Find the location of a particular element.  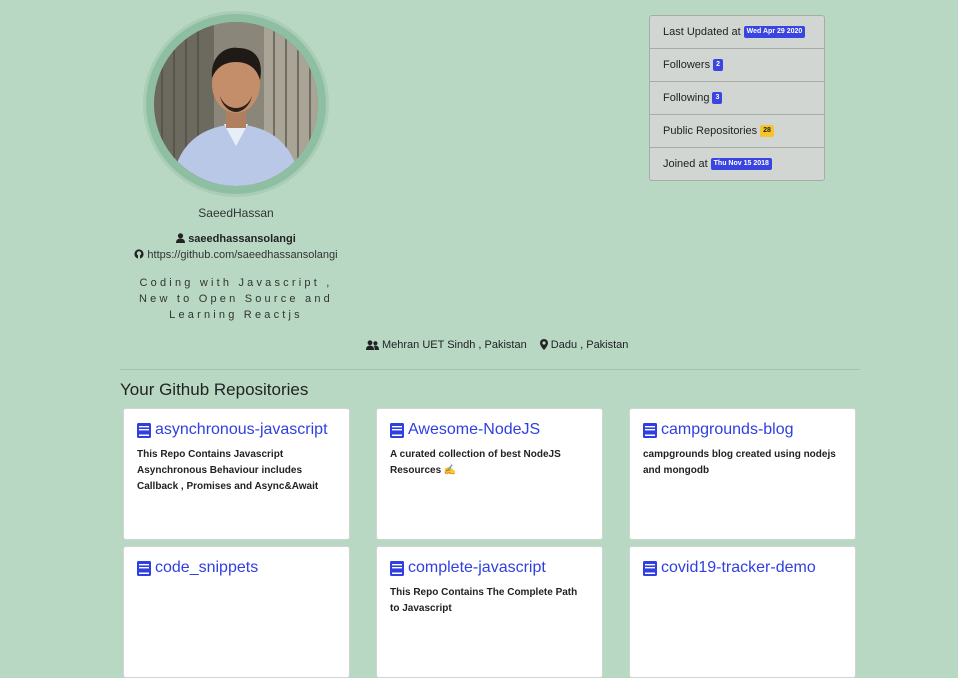

repo-title: asynchronous-javascript is located at coordinates (236, 430).